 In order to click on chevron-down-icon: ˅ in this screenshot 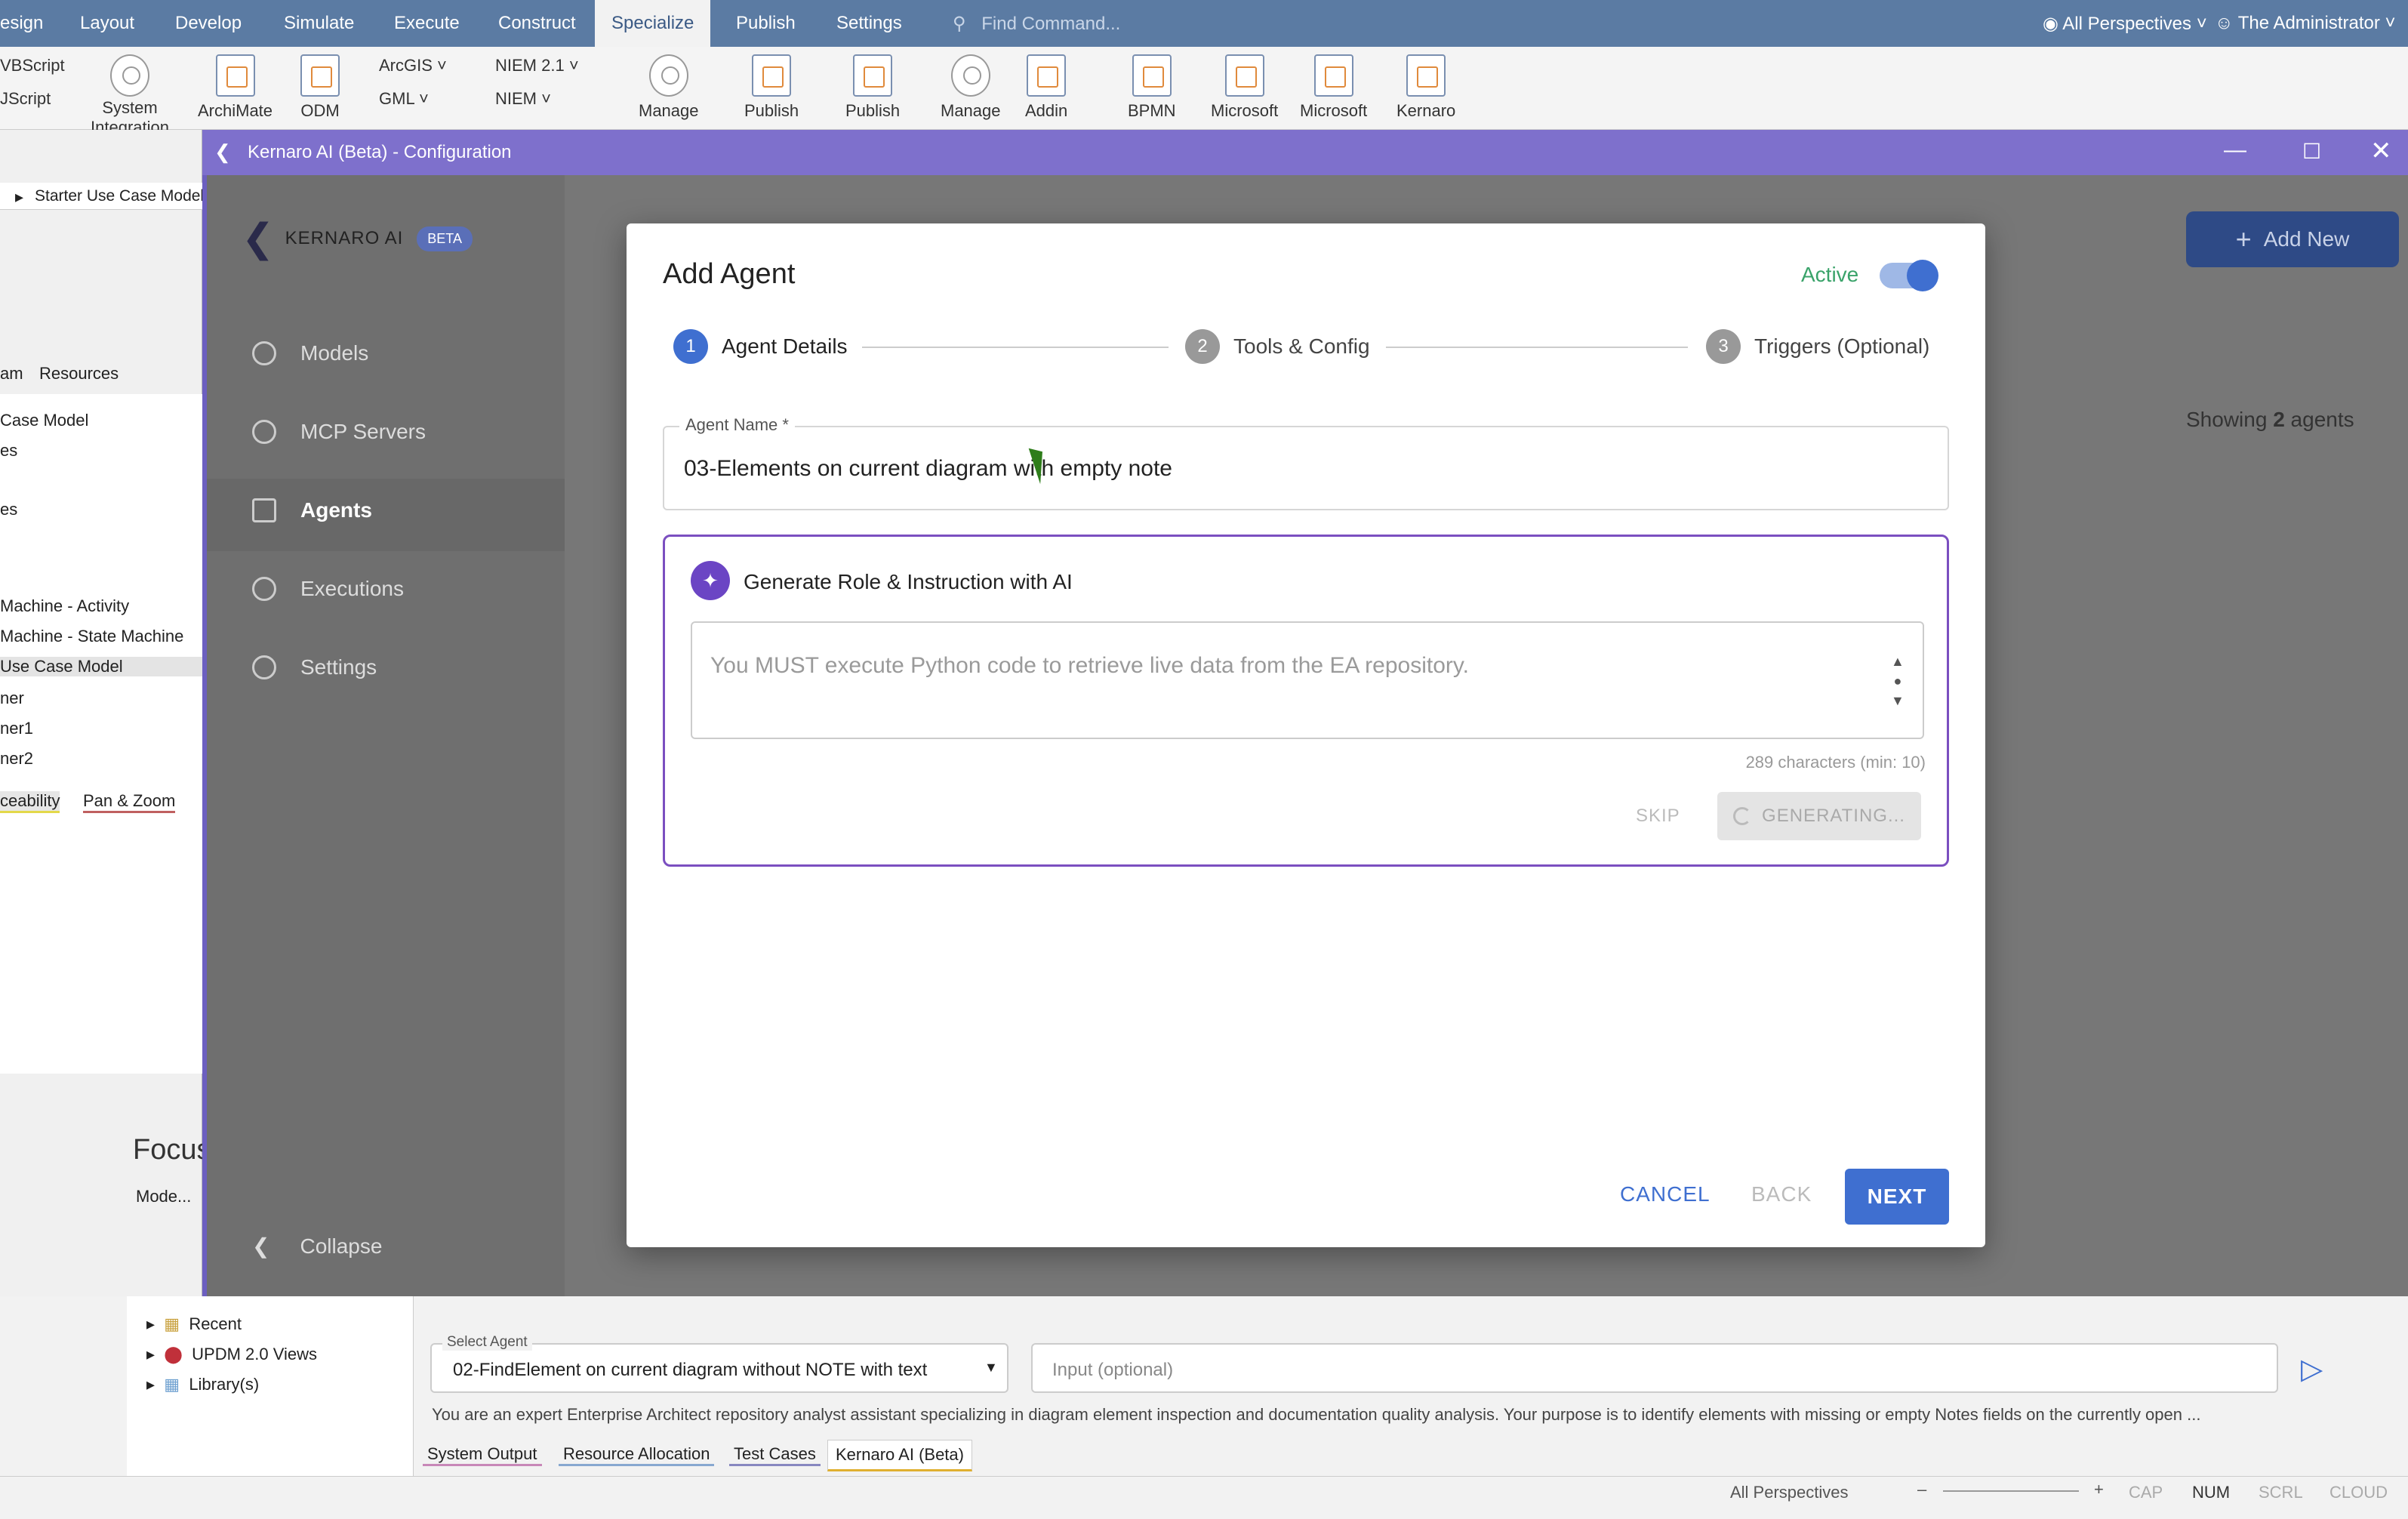, I will do `click(2201, 24)`.